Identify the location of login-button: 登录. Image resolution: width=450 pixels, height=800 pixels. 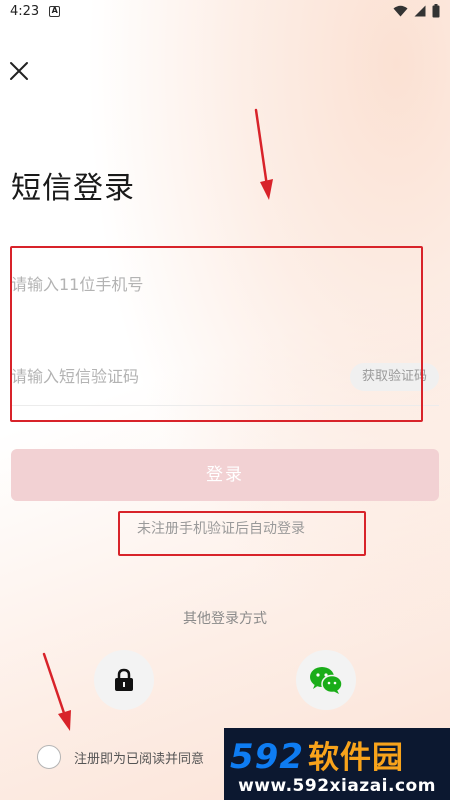
(225, 475).